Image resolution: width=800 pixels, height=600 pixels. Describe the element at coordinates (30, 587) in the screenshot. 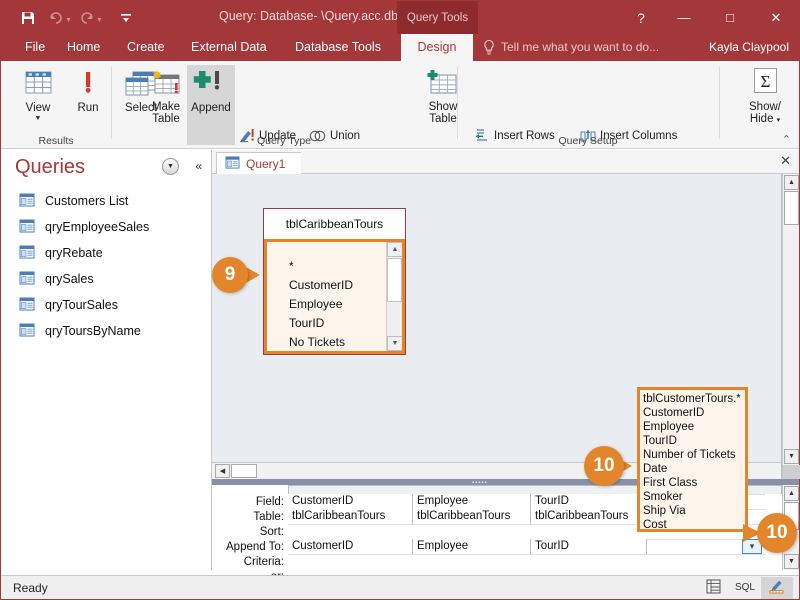

I see `status-text: Ready` at that location.